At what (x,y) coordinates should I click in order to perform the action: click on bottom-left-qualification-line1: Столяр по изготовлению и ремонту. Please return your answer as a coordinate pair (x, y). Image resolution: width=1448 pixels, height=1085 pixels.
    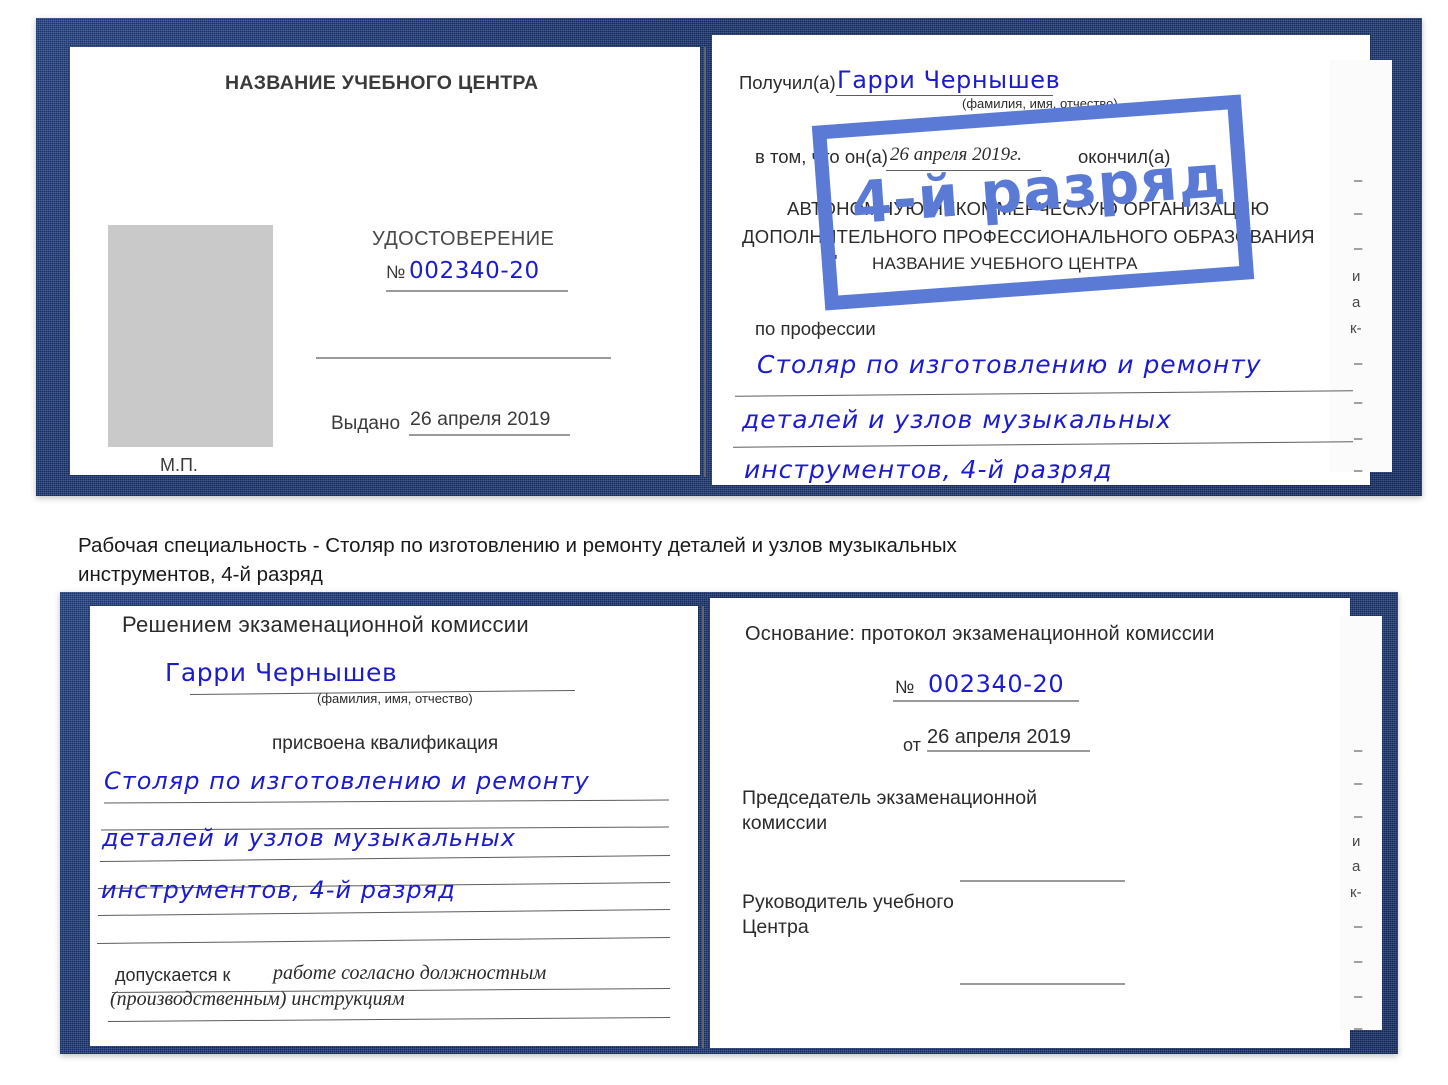
    Looking at the image, I should click on (347, 781).